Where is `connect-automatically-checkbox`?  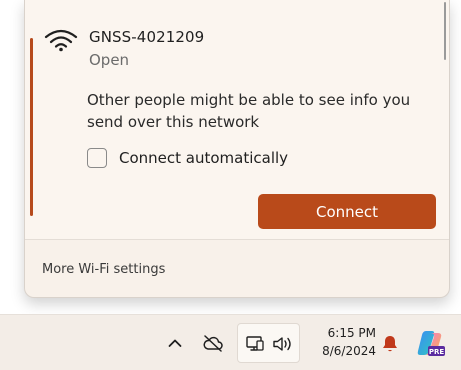 connect-automatically-checkbox is located at coordinates (97, 158).